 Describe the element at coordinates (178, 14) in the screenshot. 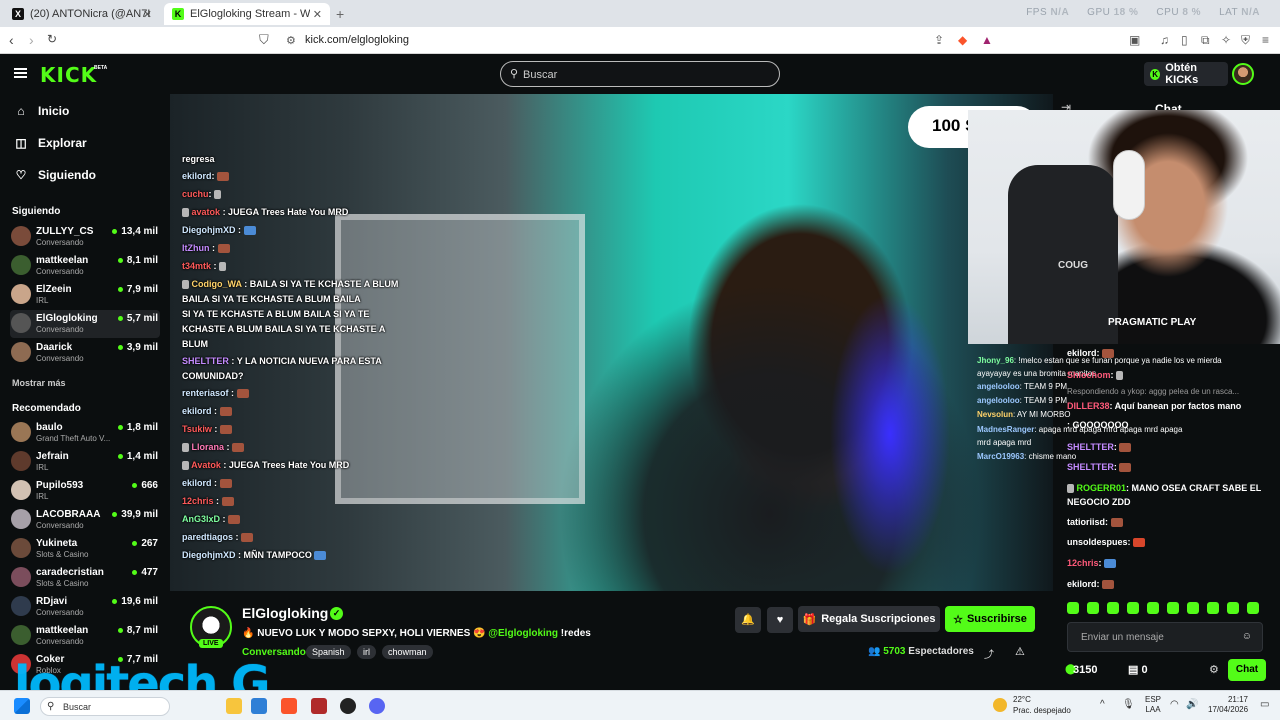

I see `kick-logo-icon: K` at that location.